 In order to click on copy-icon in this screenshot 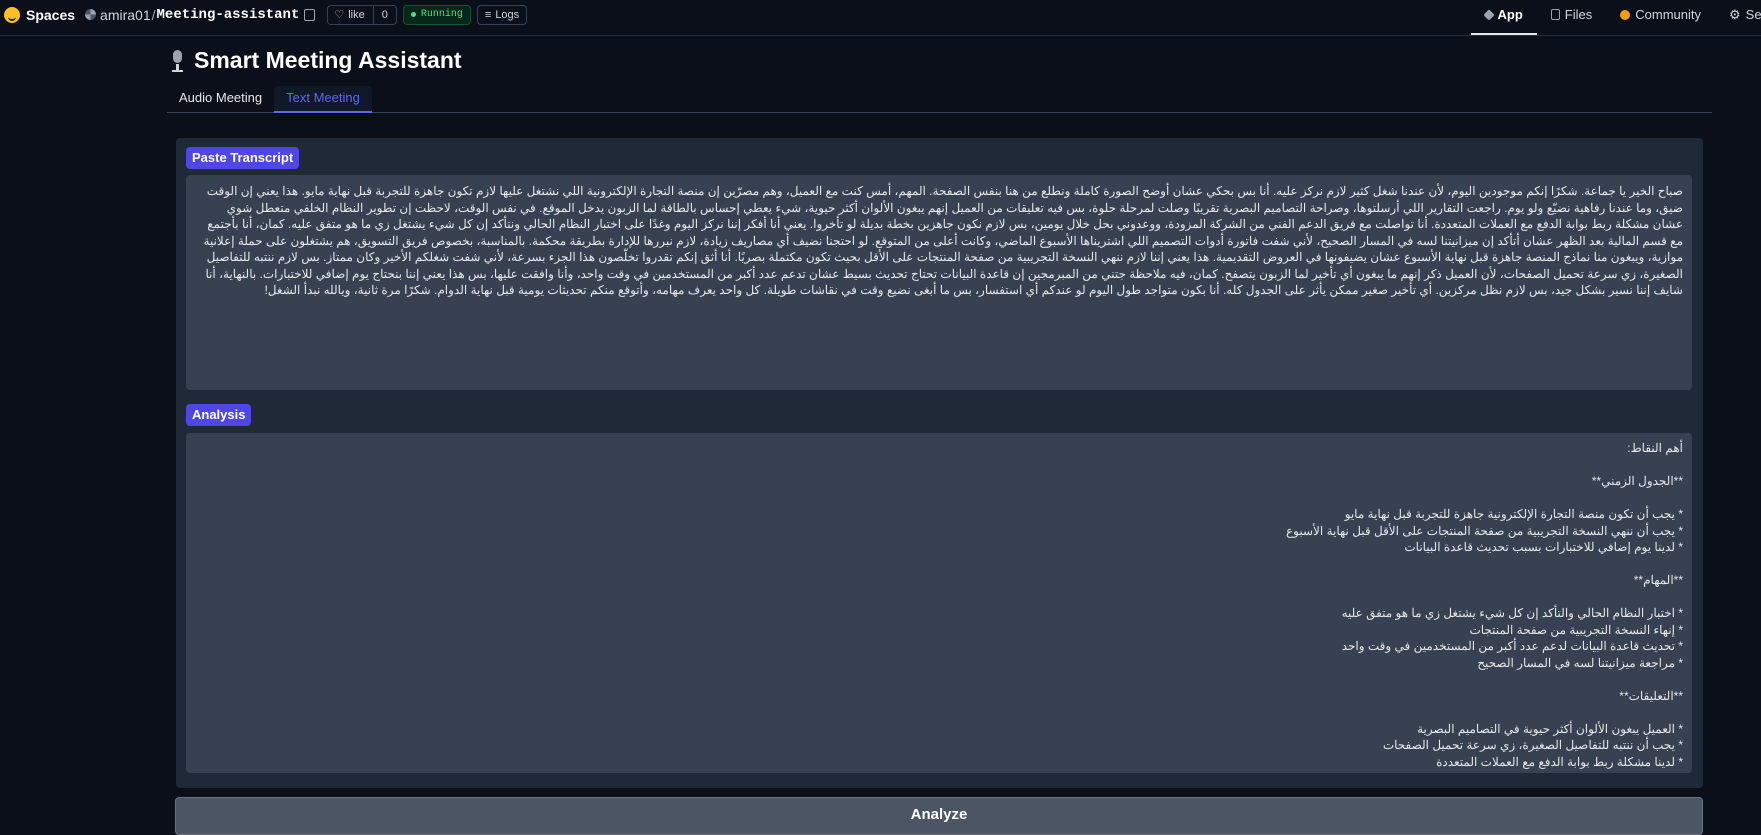, I will do `click(310, 14)`.